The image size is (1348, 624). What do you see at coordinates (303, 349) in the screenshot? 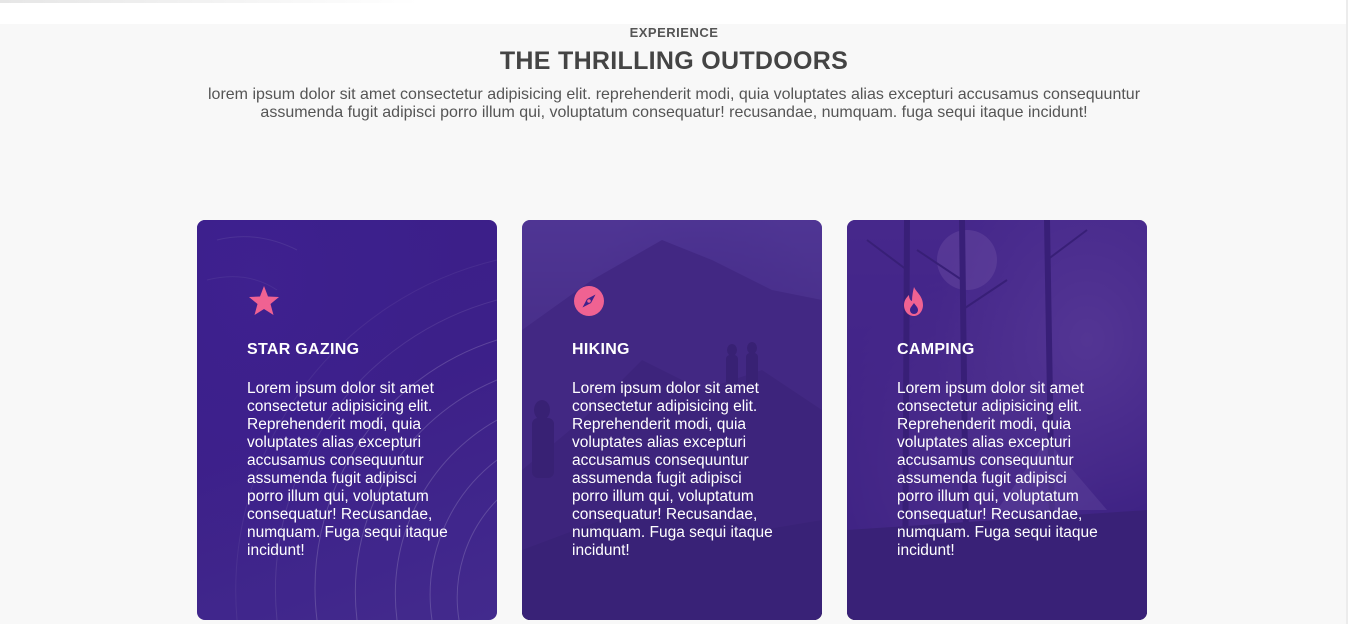
I see `card-title: STAR GAZING` at bounding box center [303, 349].